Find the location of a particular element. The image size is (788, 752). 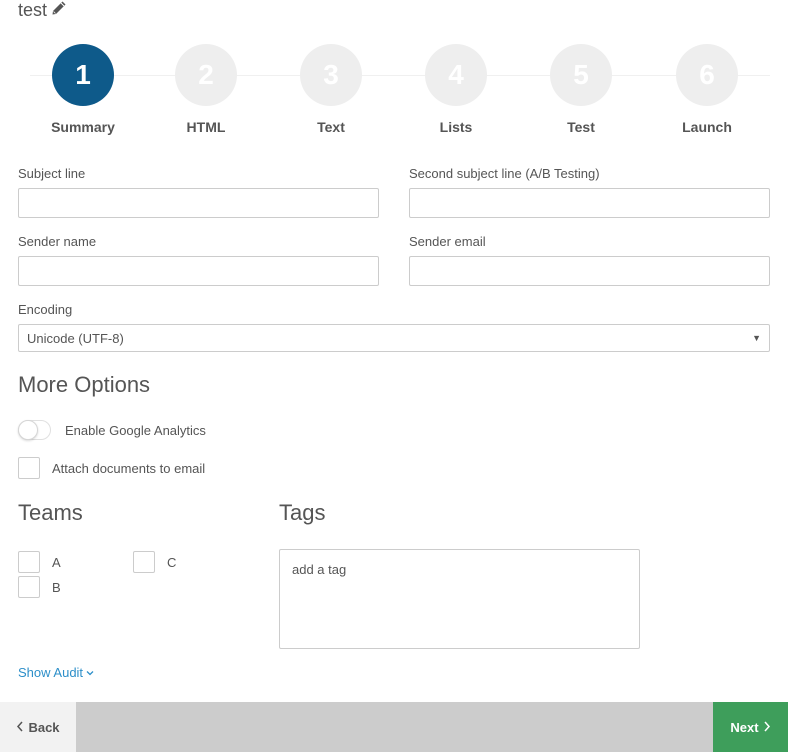

step-label: Test is located at coordinates (581, 127).